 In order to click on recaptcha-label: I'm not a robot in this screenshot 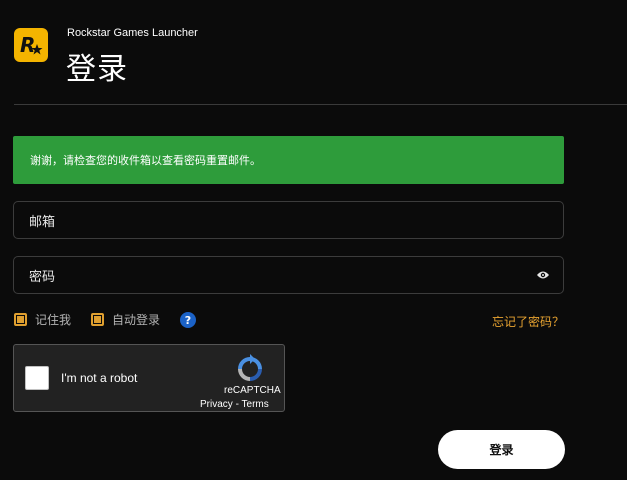, I will do `click(99, 378)`.